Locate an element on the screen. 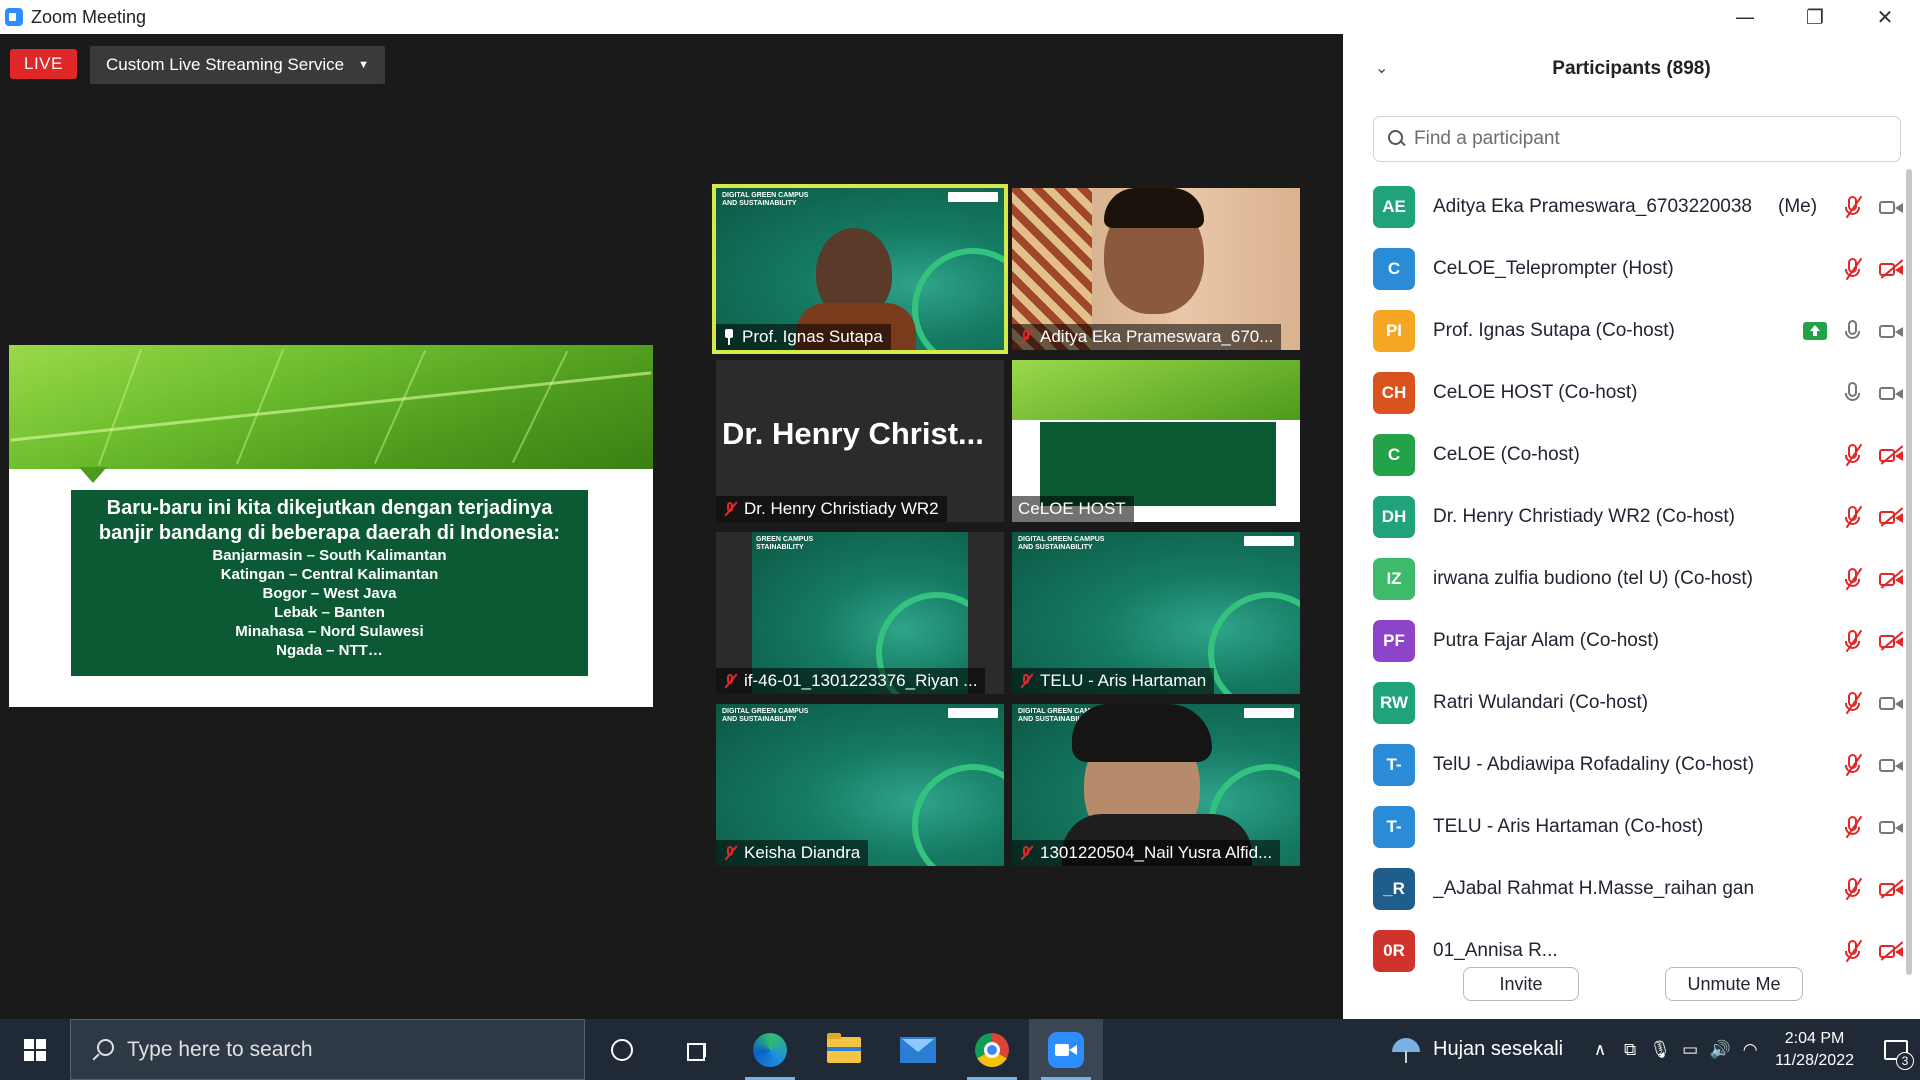 This screenshot has height=1080, width=1920. participant-list-scrollbar is located at coordinates (1909, 574).